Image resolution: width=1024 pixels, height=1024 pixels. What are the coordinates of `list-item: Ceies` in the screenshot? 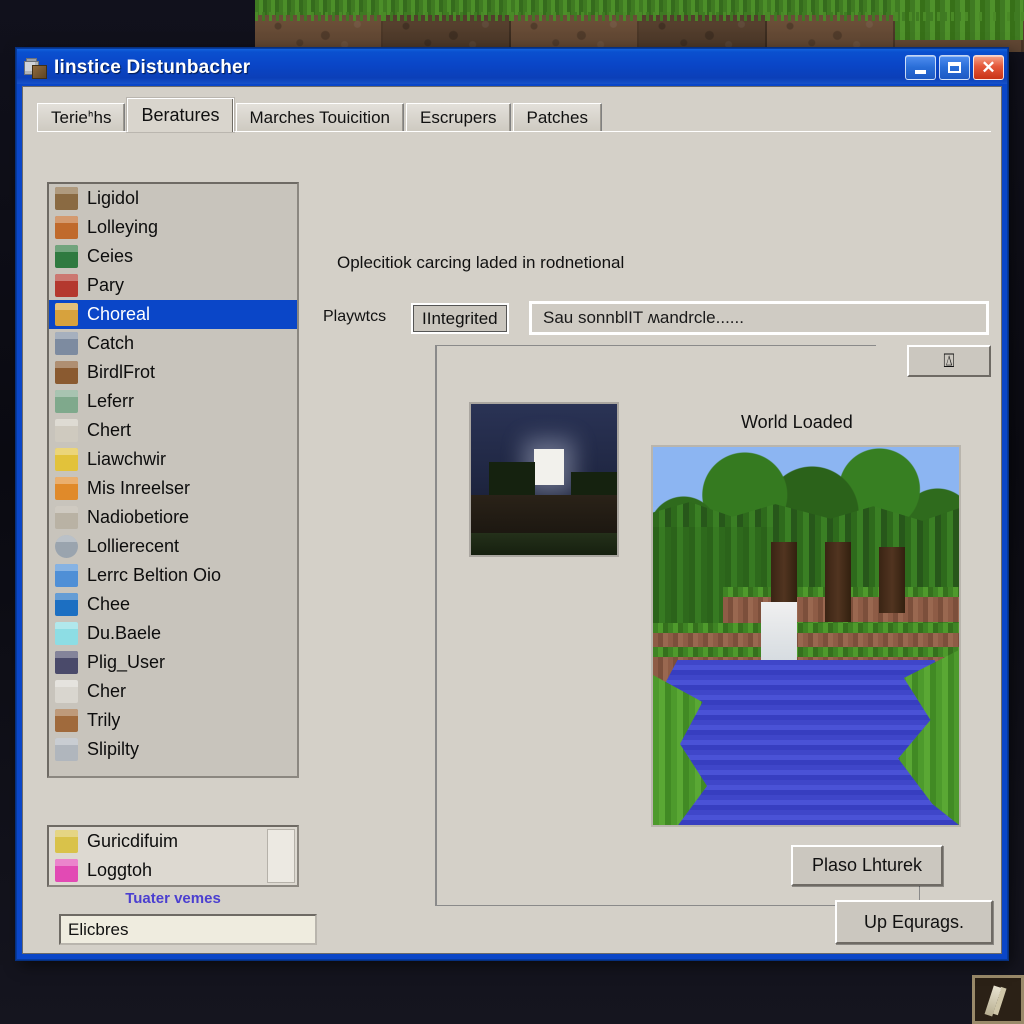 It's located at (173, 256).